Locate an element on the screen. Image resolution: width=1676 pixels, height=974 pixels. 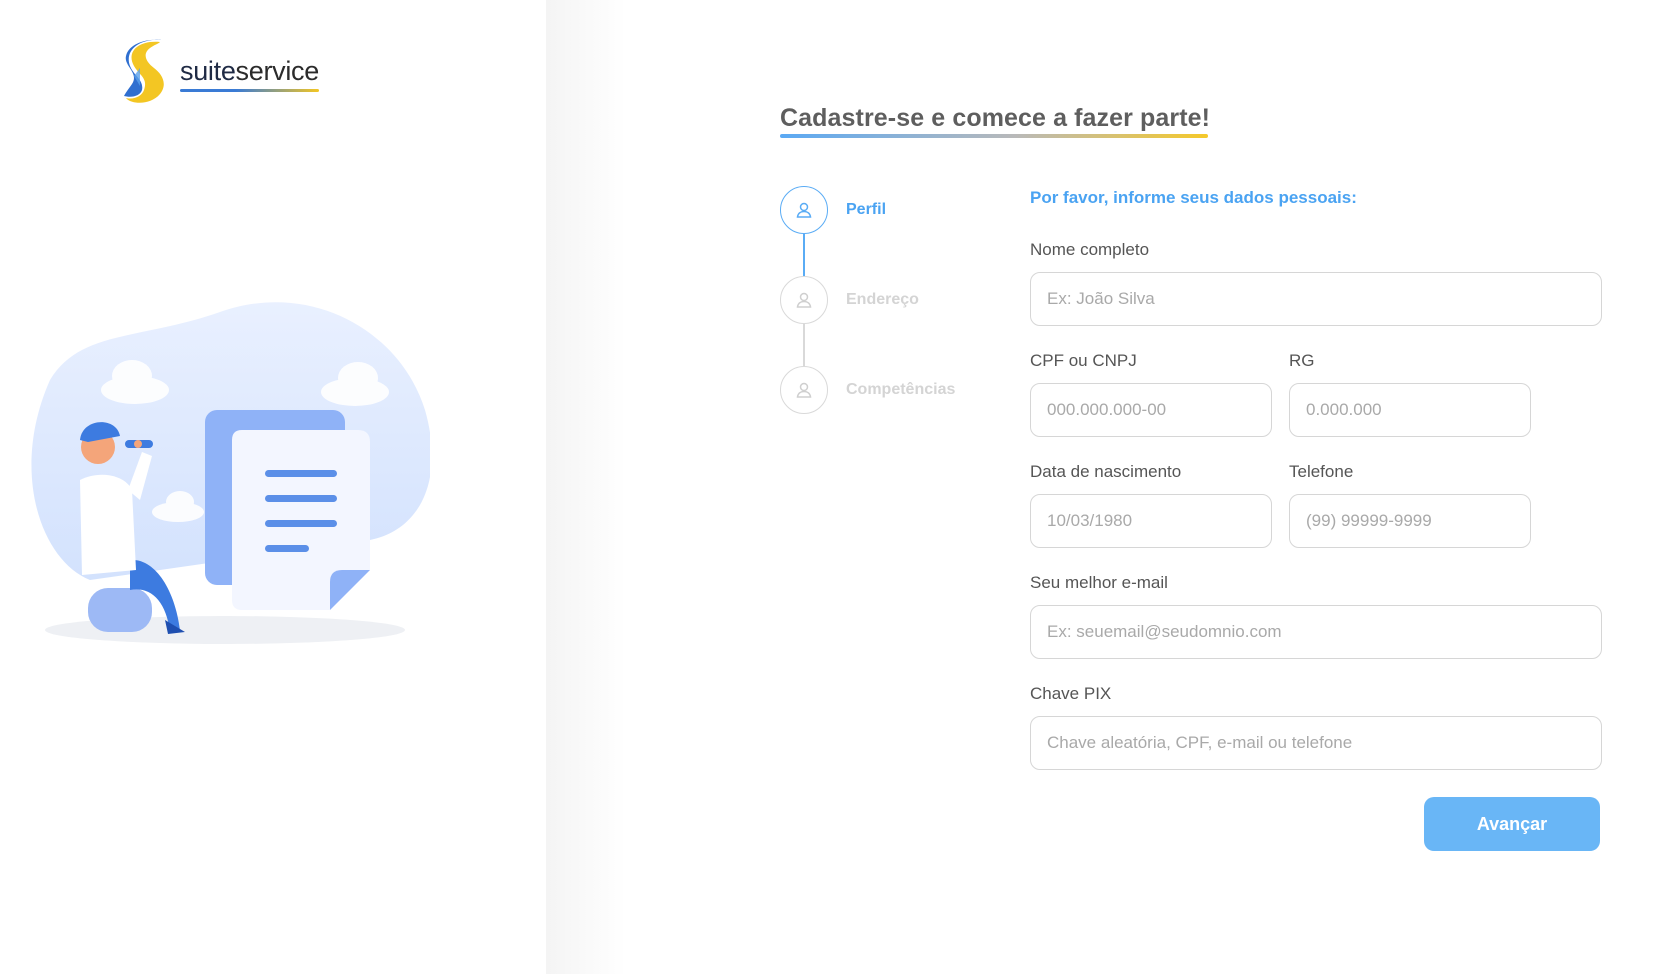
phone-input is located at coordinates (1410, 521).